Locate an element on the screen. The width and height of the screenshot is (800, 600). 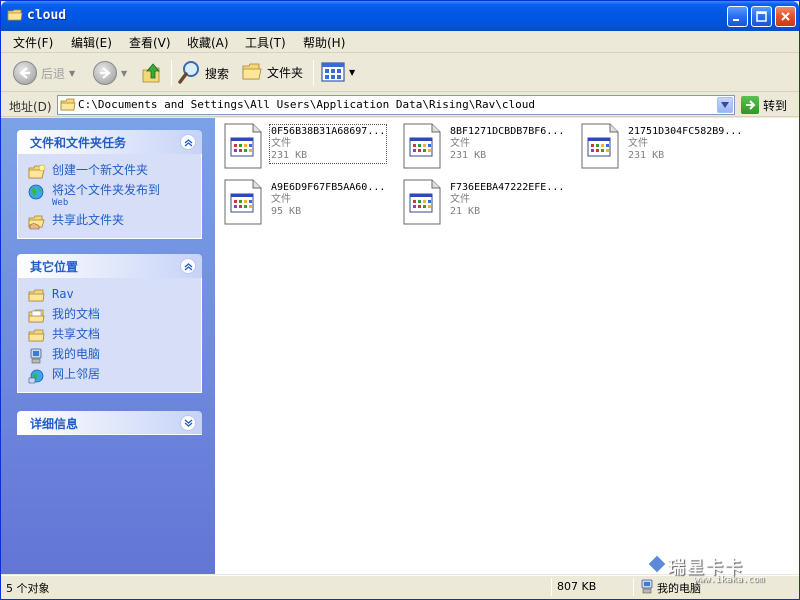
up-folder-button is located at coordinates (153, 73).